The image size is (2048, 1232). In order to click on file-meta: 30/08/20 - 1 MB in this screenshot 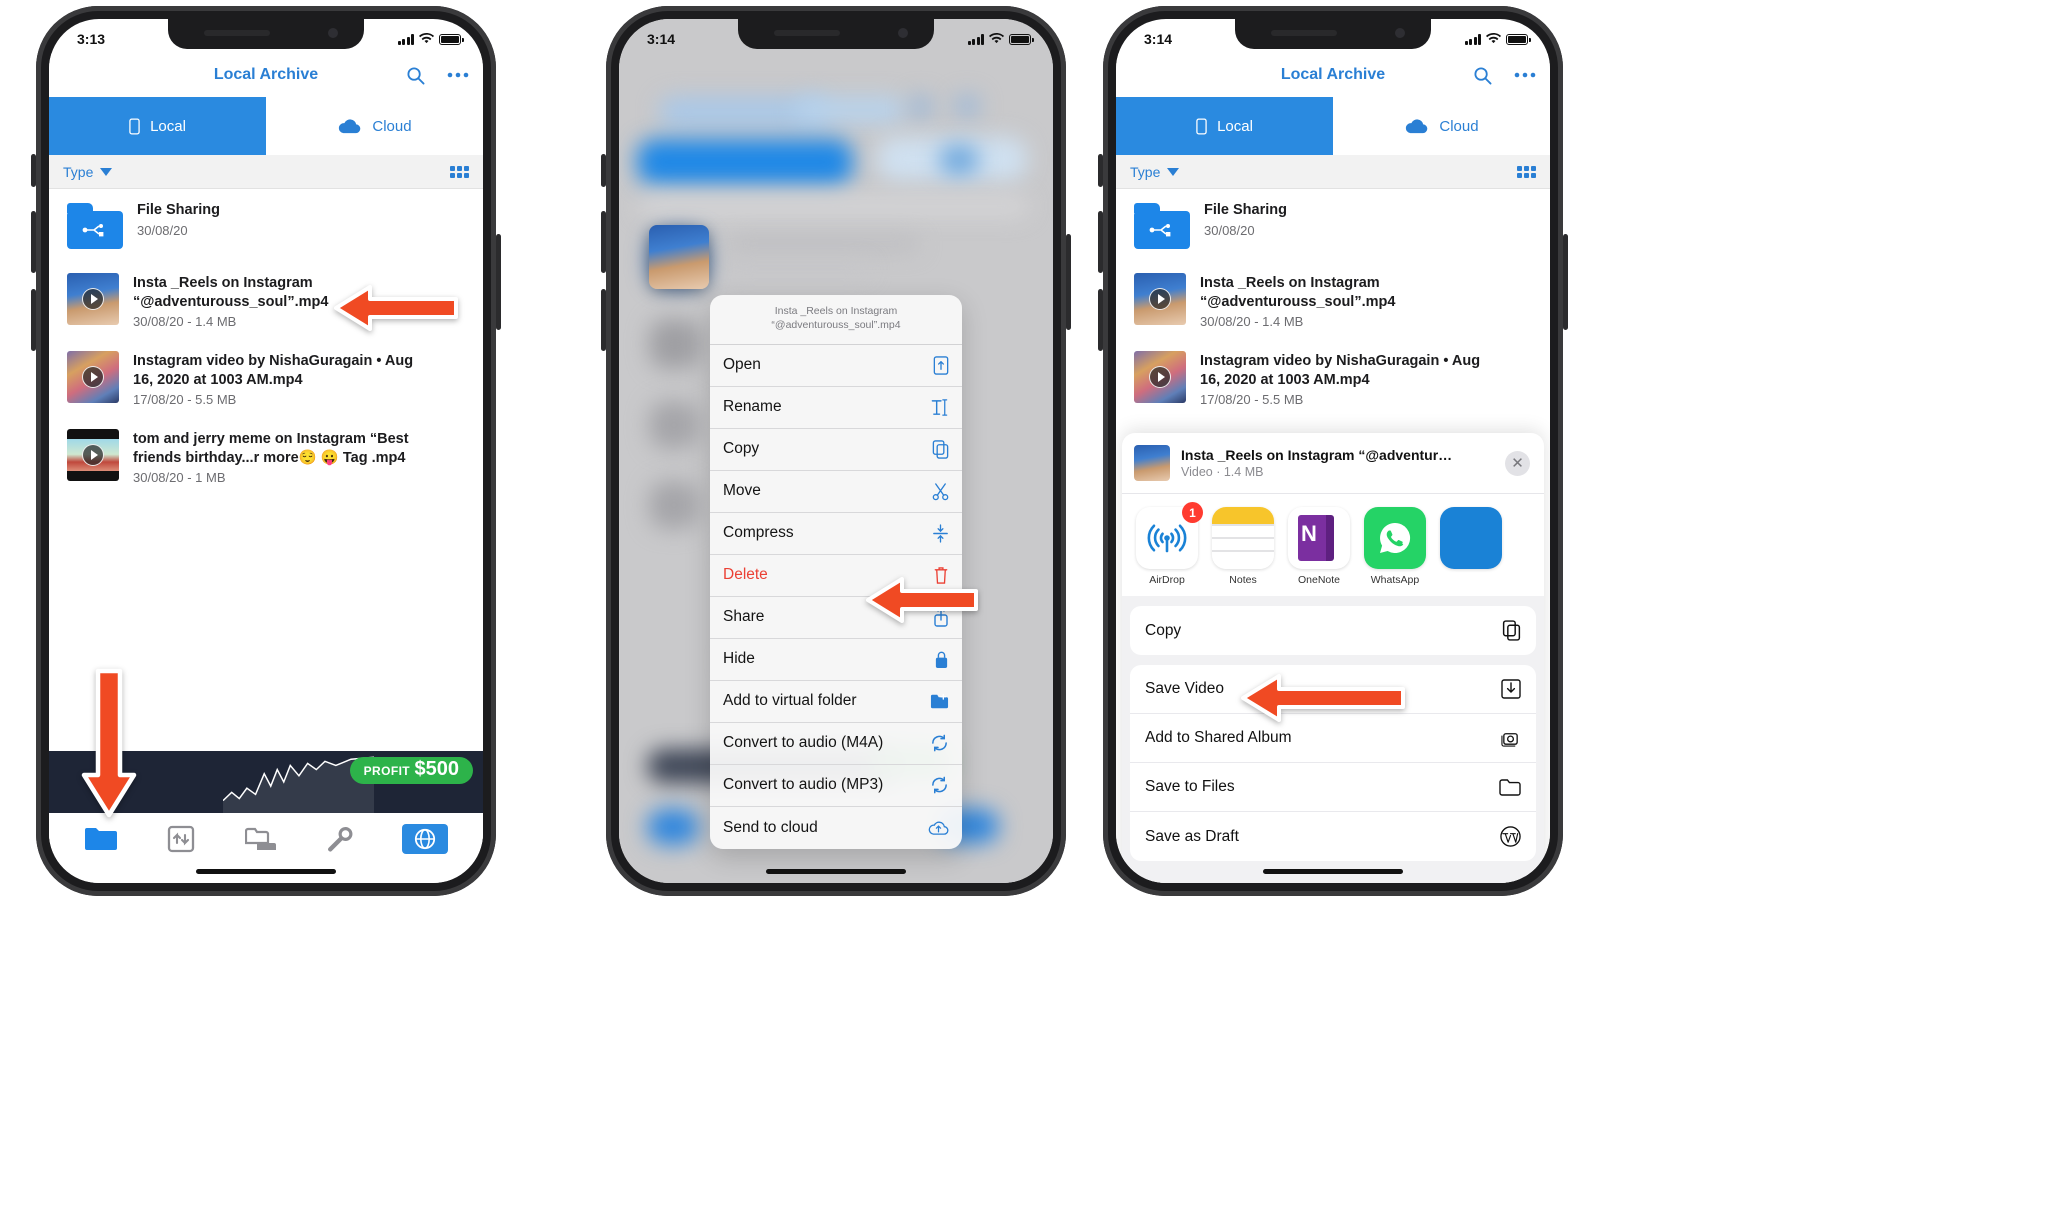, I will do `click(179, 478)`.